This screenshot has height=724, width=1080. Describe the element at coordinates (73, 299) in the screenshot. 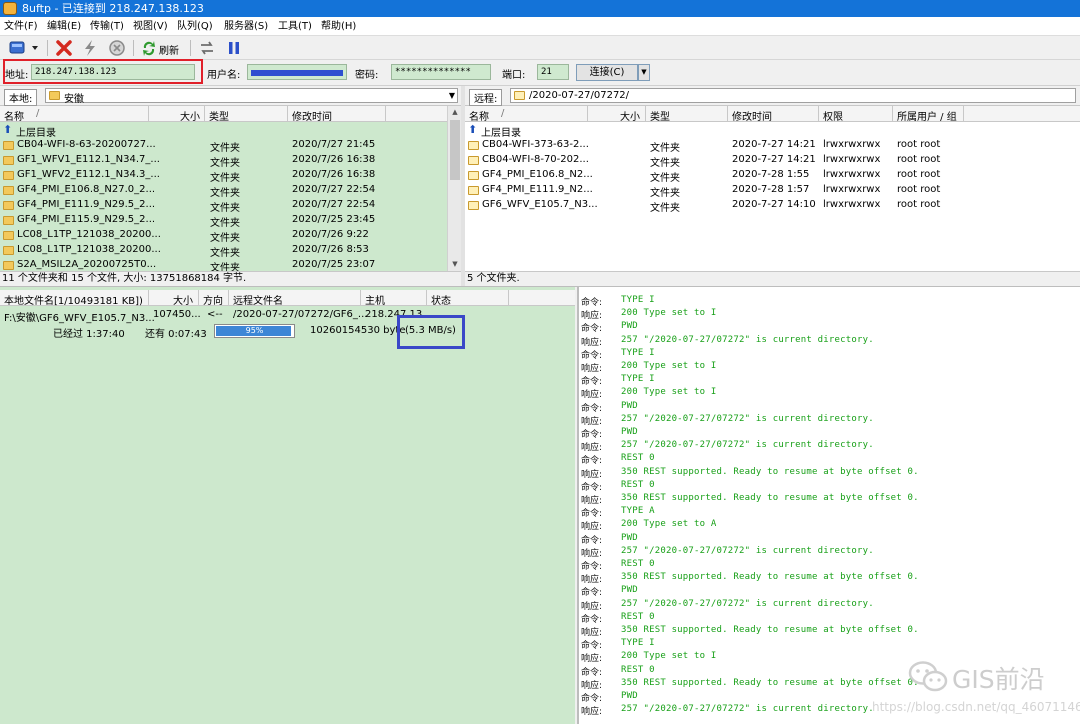

I see `col-local-file: 本地文件名[1/10493181 KB])` at that location.